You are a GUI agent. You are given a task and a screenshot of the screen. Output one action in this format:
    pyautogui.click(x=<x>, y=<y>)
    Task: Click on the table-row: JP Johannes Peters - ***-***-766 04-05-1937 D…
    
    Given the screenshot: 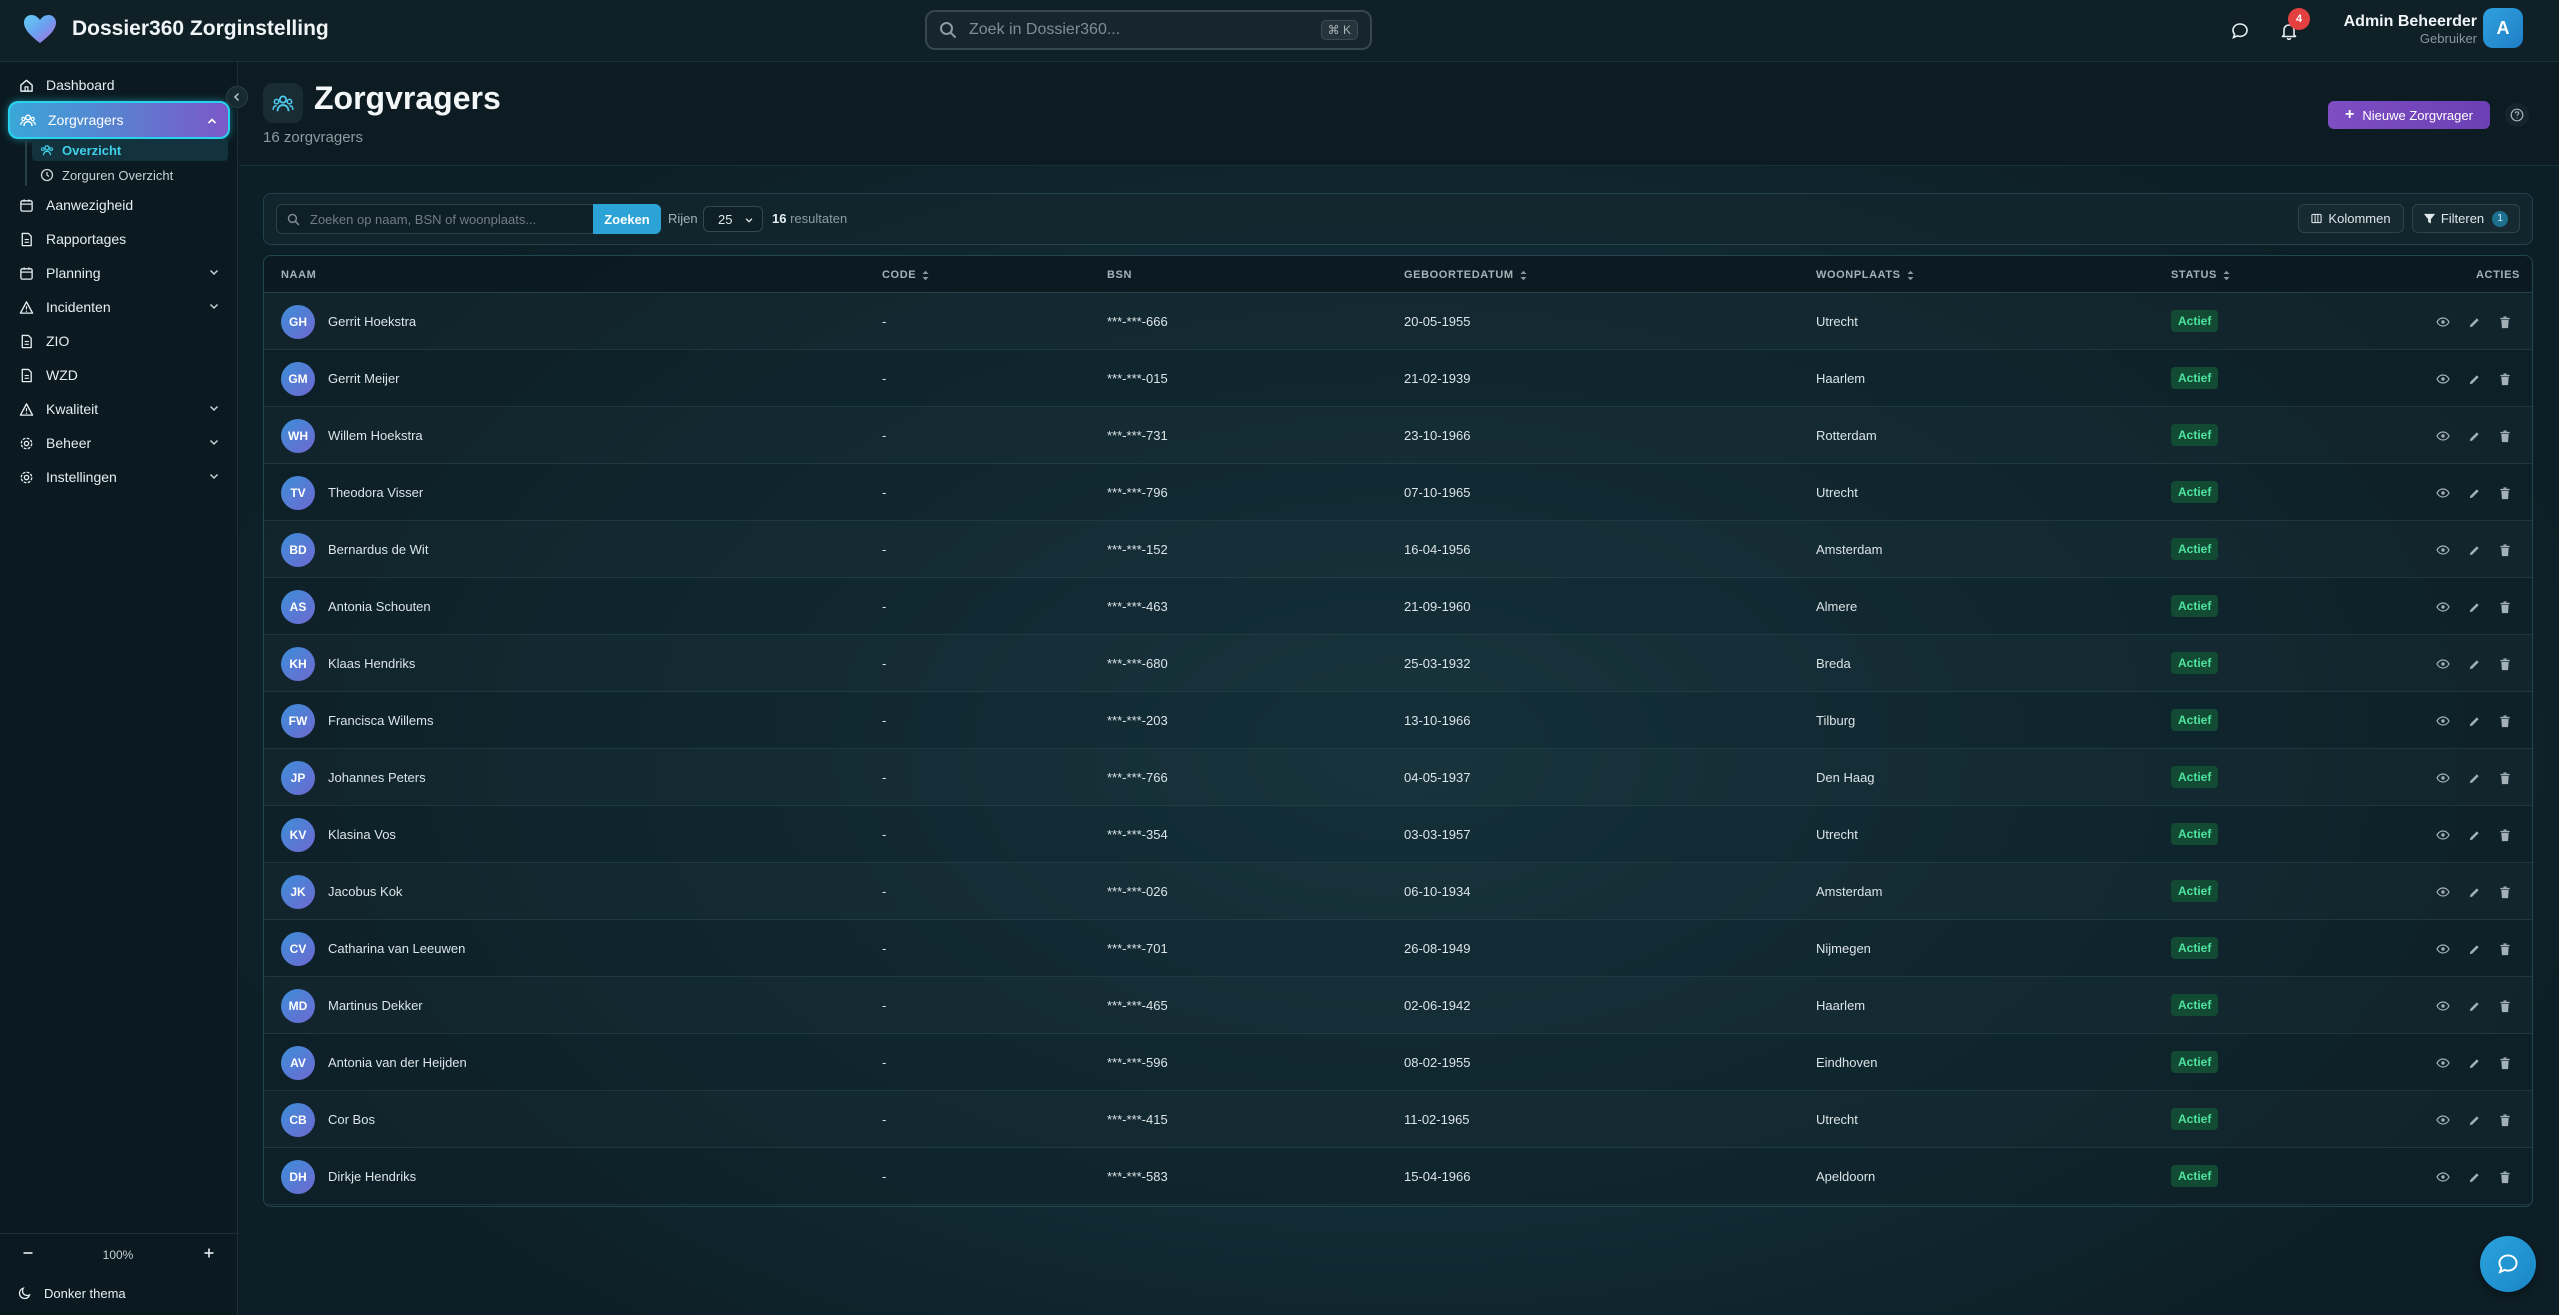 What is the action you would take?
    pyautogui.click(x=1398, y=777)
    